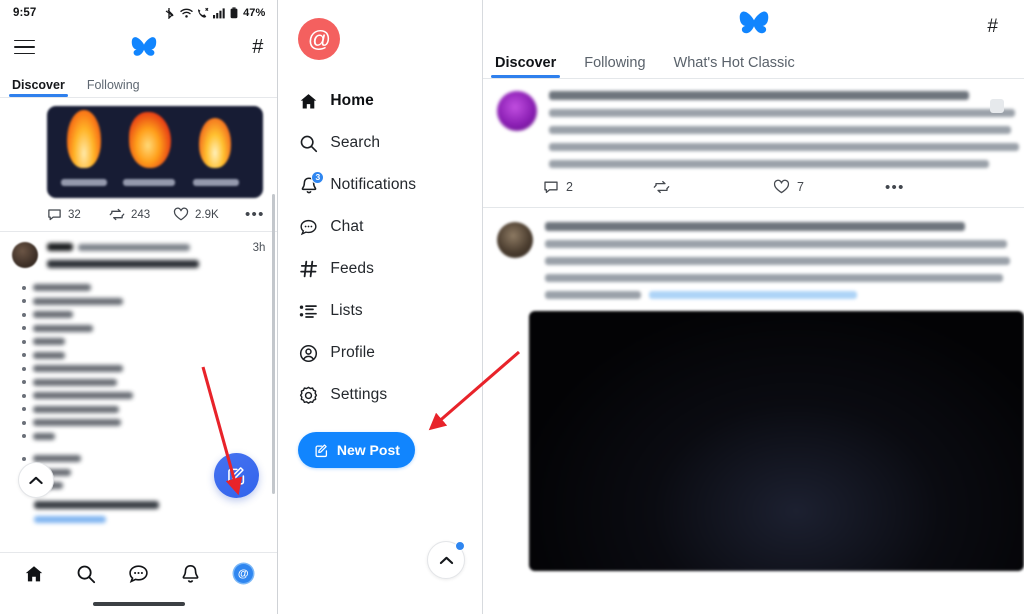 Image resolution: width=1024 pixels, height=614 pixels. What do you see at coordinates (308, 353) in the screenshot?
I see `profile-icon` at bounding box center [308, 353].